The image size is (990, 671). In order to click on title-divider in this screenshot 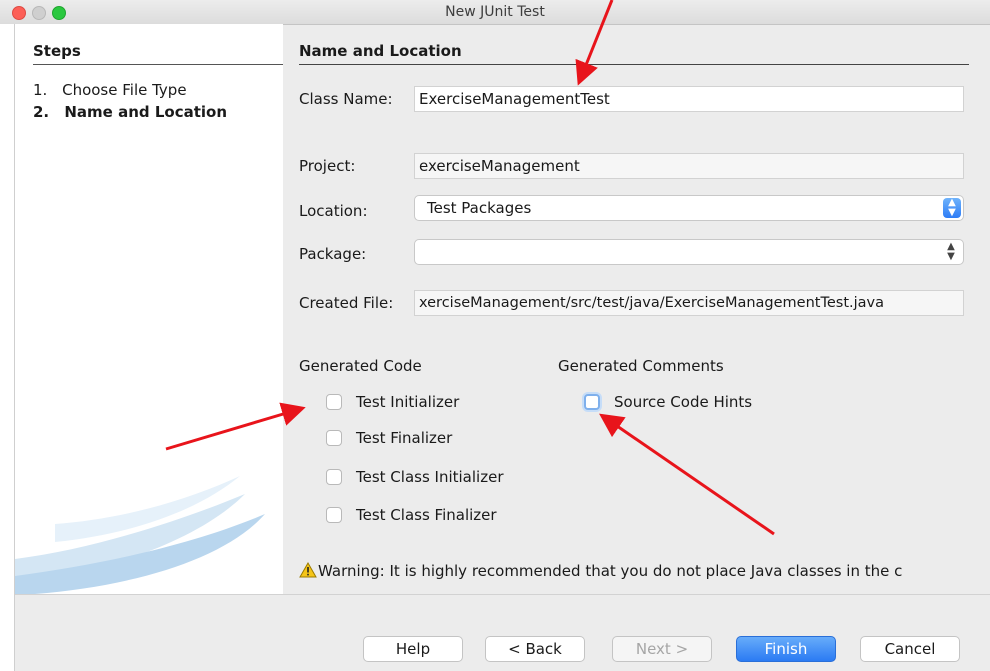, I will do `click(634, 64)`.